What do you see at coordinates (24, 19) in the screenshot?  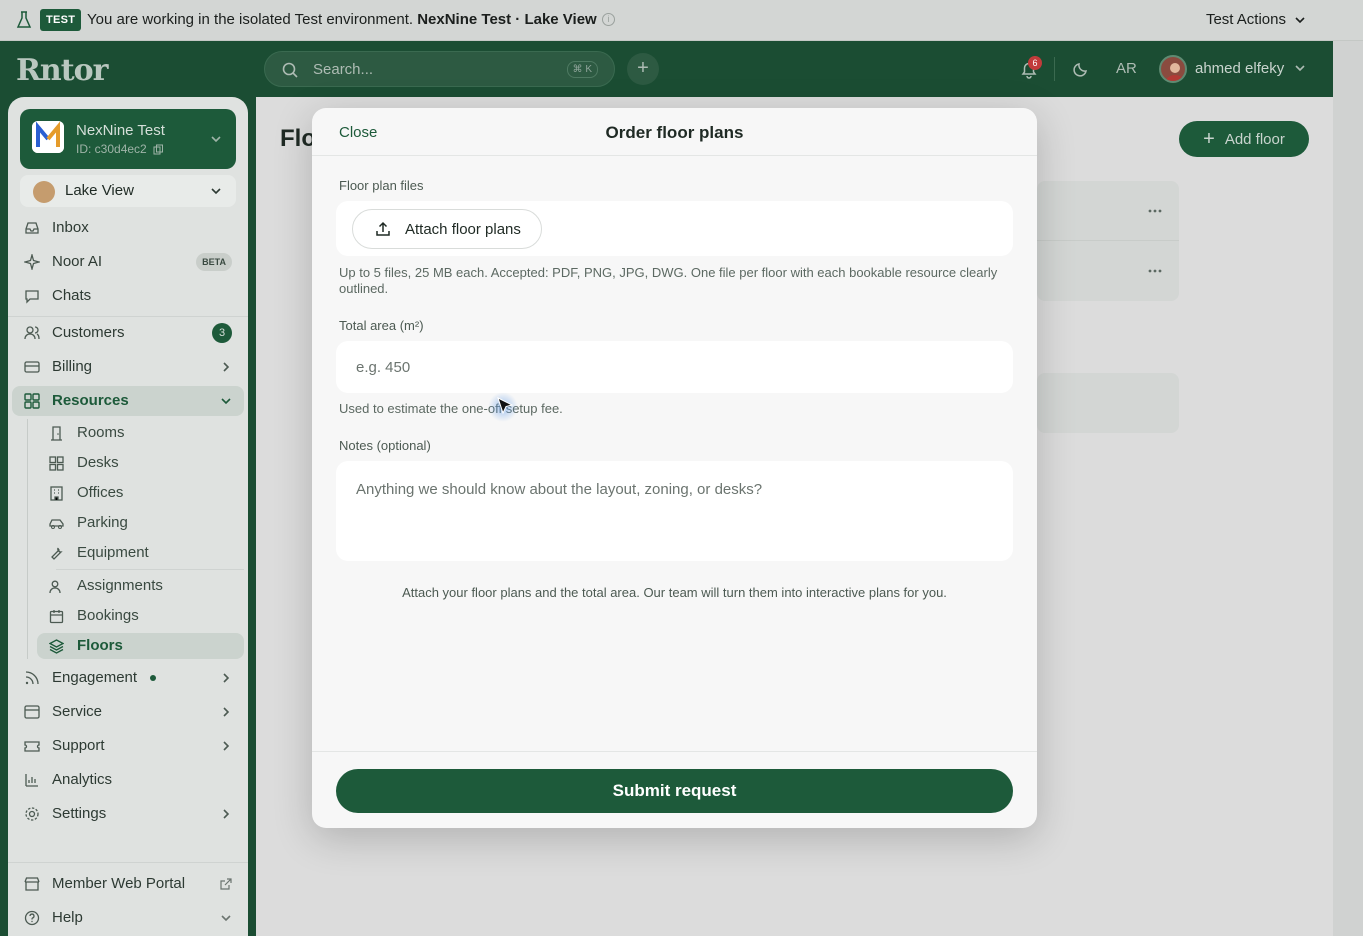 I see `flask-icon` at bounding box center [24, 19].